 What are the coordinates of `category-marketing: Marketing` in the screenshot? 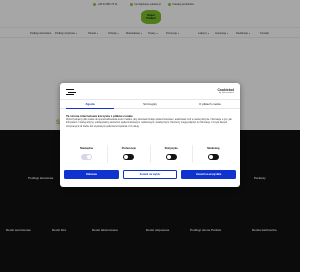 It's located at (213, 154).